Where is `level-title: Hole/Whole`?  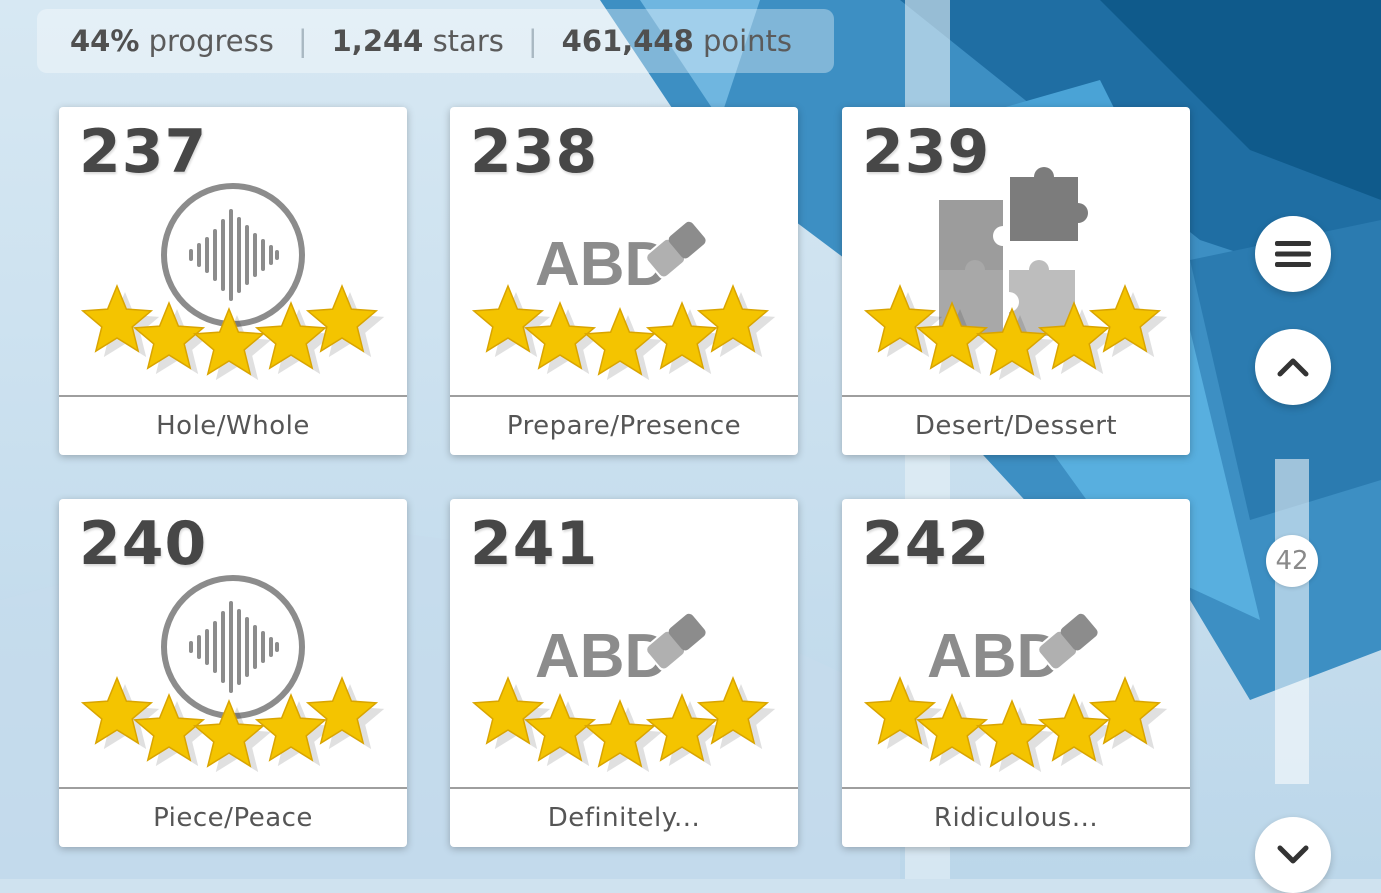
level-title: Hole/Whole is located at coordinates (233, 425).